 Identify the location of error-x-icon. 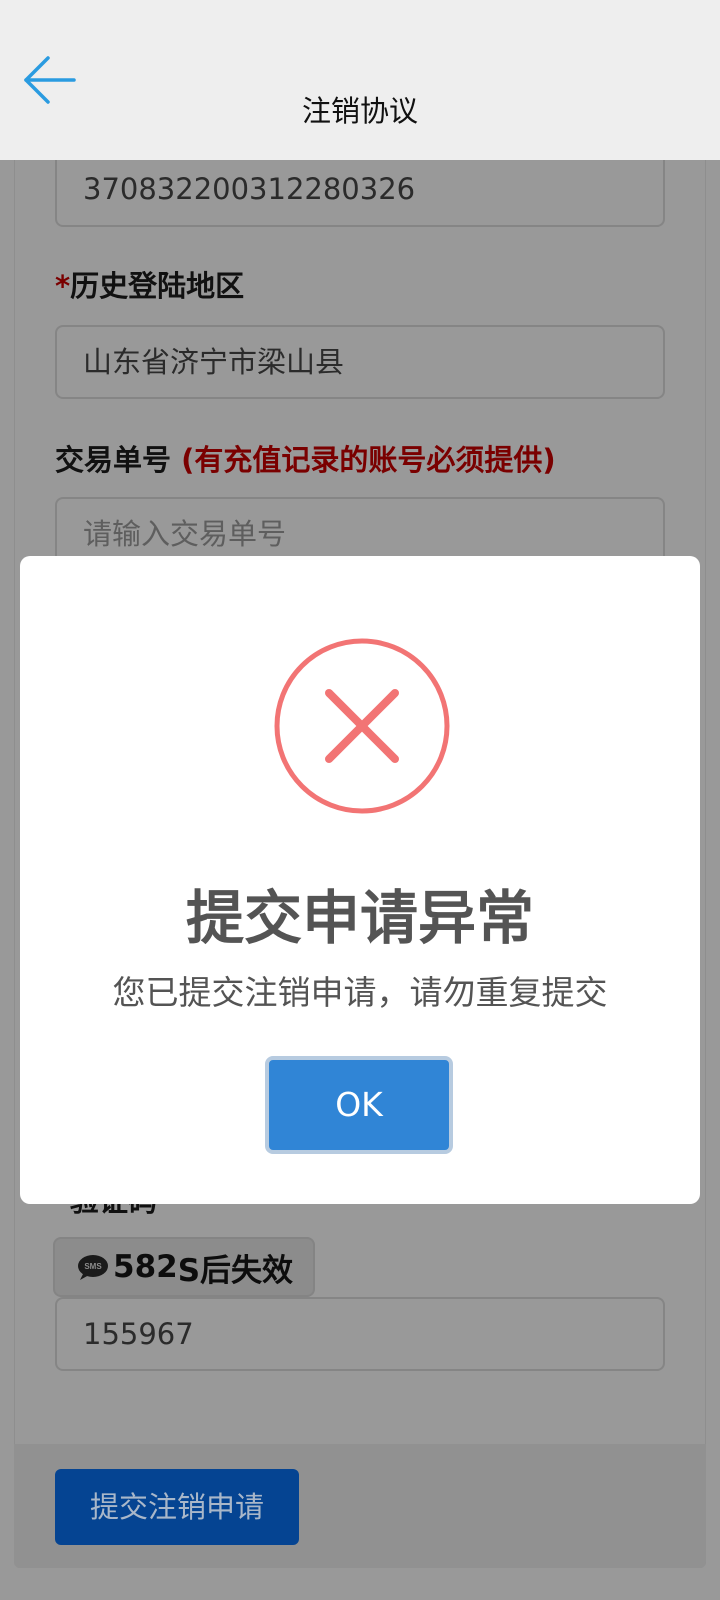
(362, 726).